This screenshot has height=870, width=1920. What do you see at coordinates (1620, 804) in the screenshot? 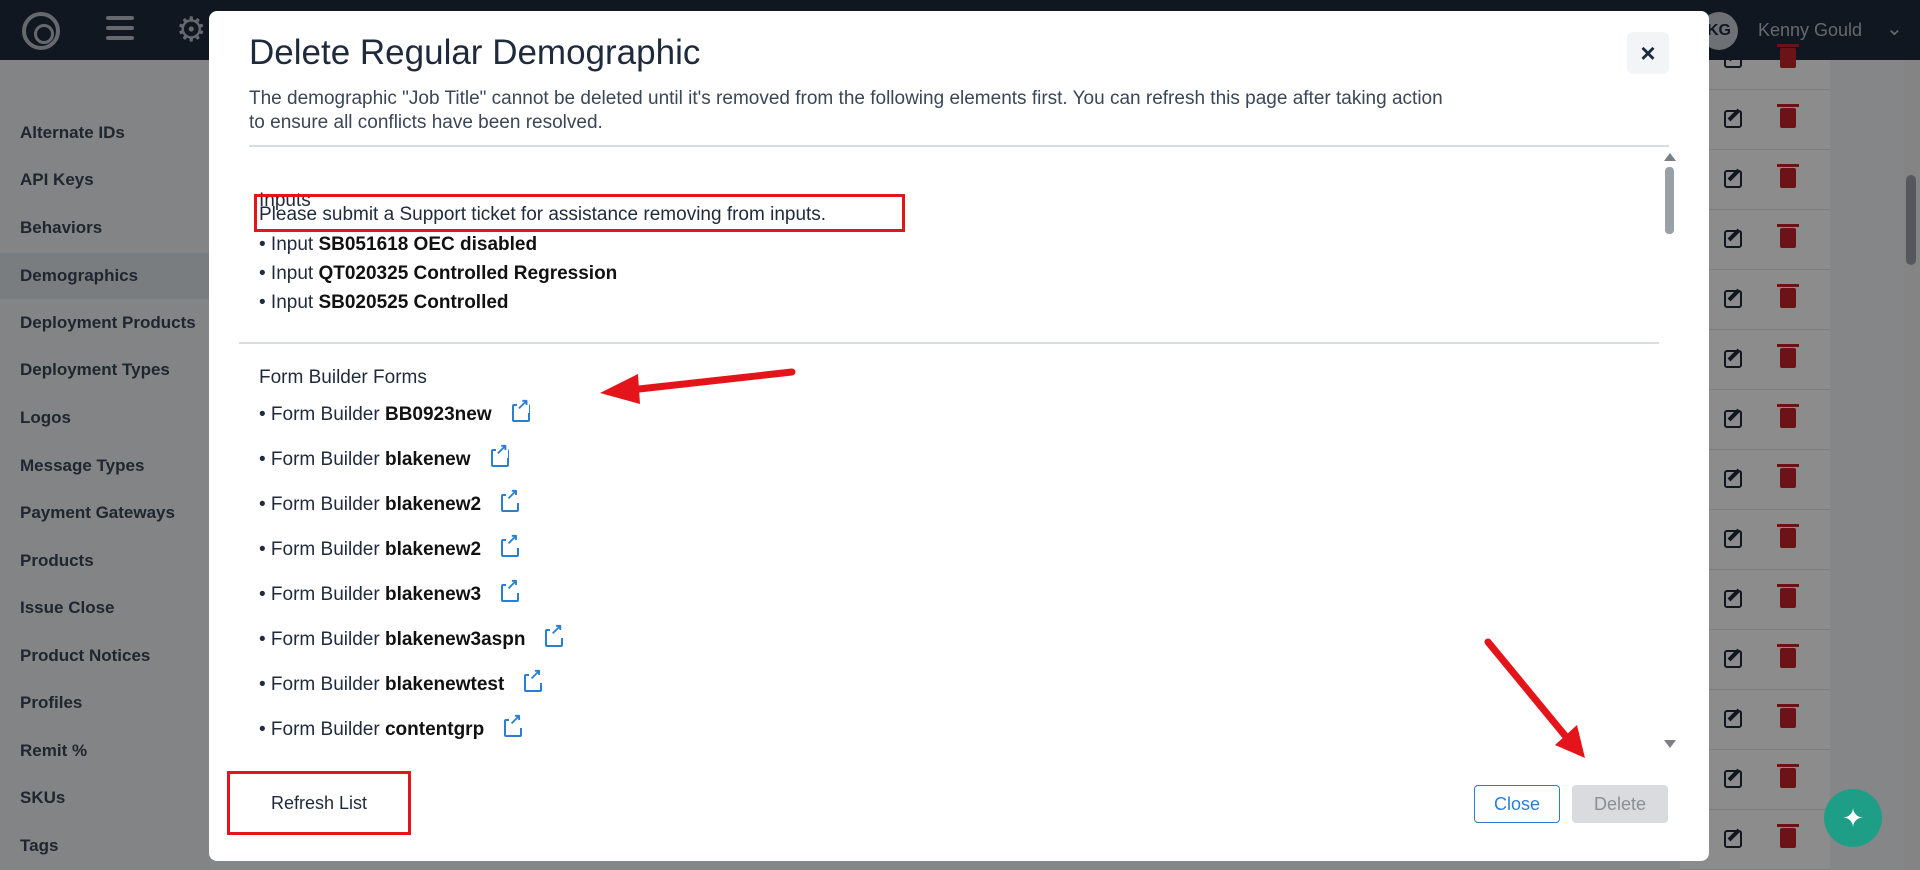
I see `delete-button: Delete` at bounding box center [1620, 804].